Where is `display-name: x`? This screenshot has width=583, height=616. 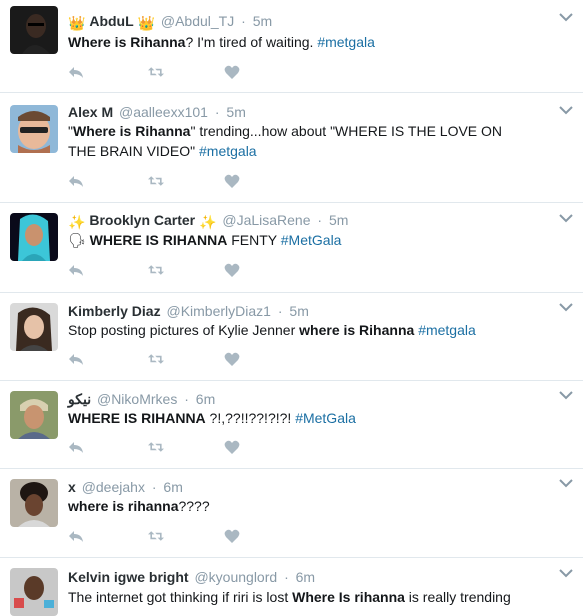
display-name: x is located at coordinates (72, 487).